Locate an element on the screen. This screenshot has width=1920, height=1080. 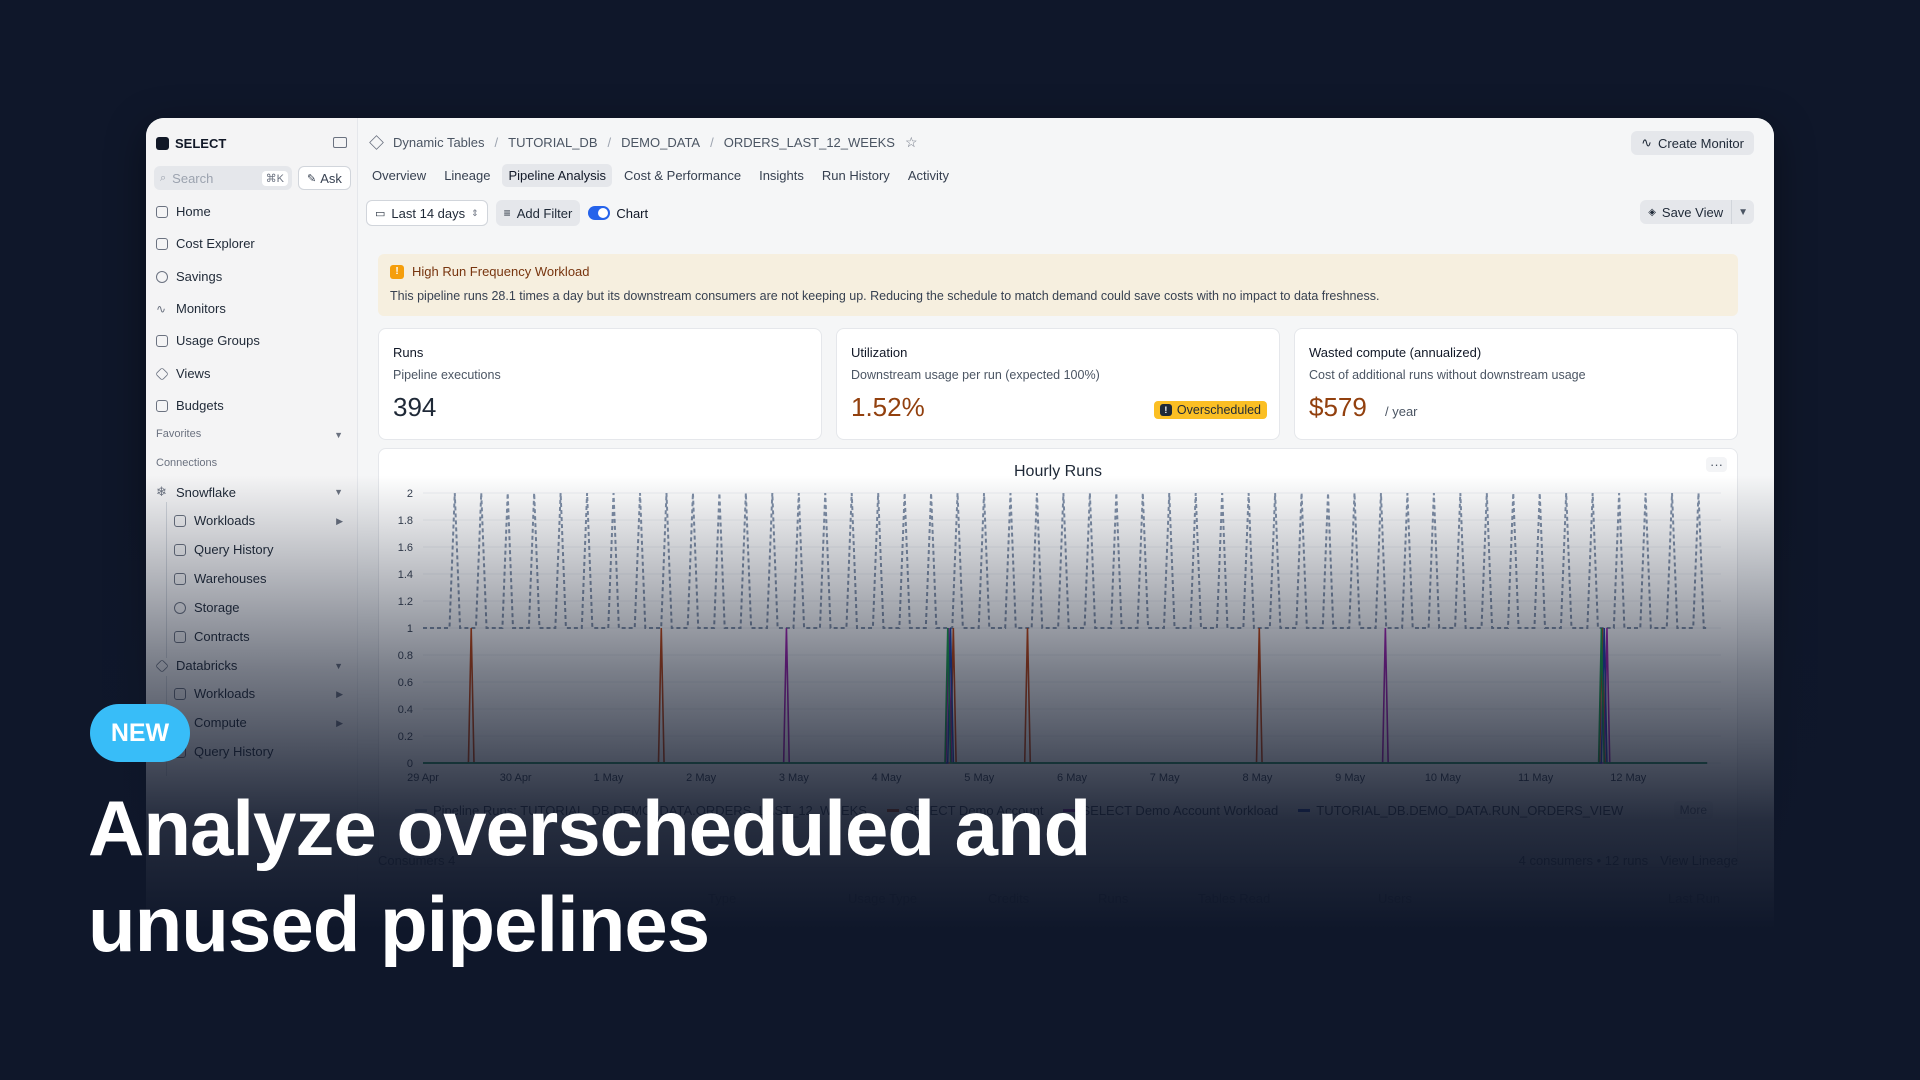
sidebar-item-databricks: Databricks is located at coordinates (196, 665).